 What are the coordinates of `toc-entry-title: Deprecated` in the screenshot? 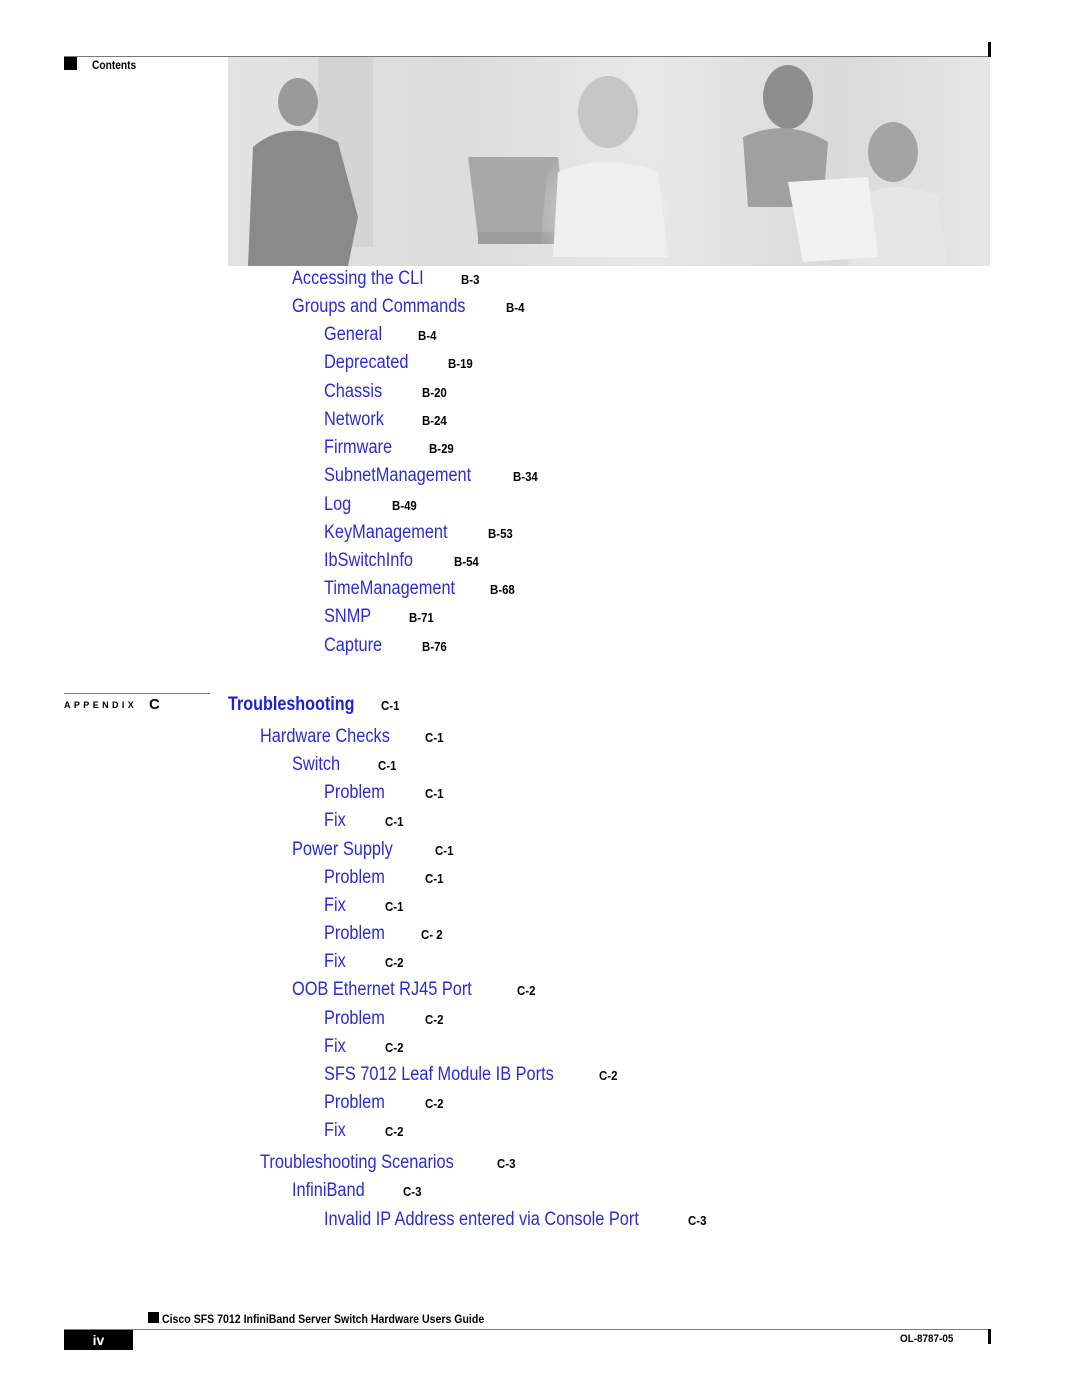 It's located at (366, 363).